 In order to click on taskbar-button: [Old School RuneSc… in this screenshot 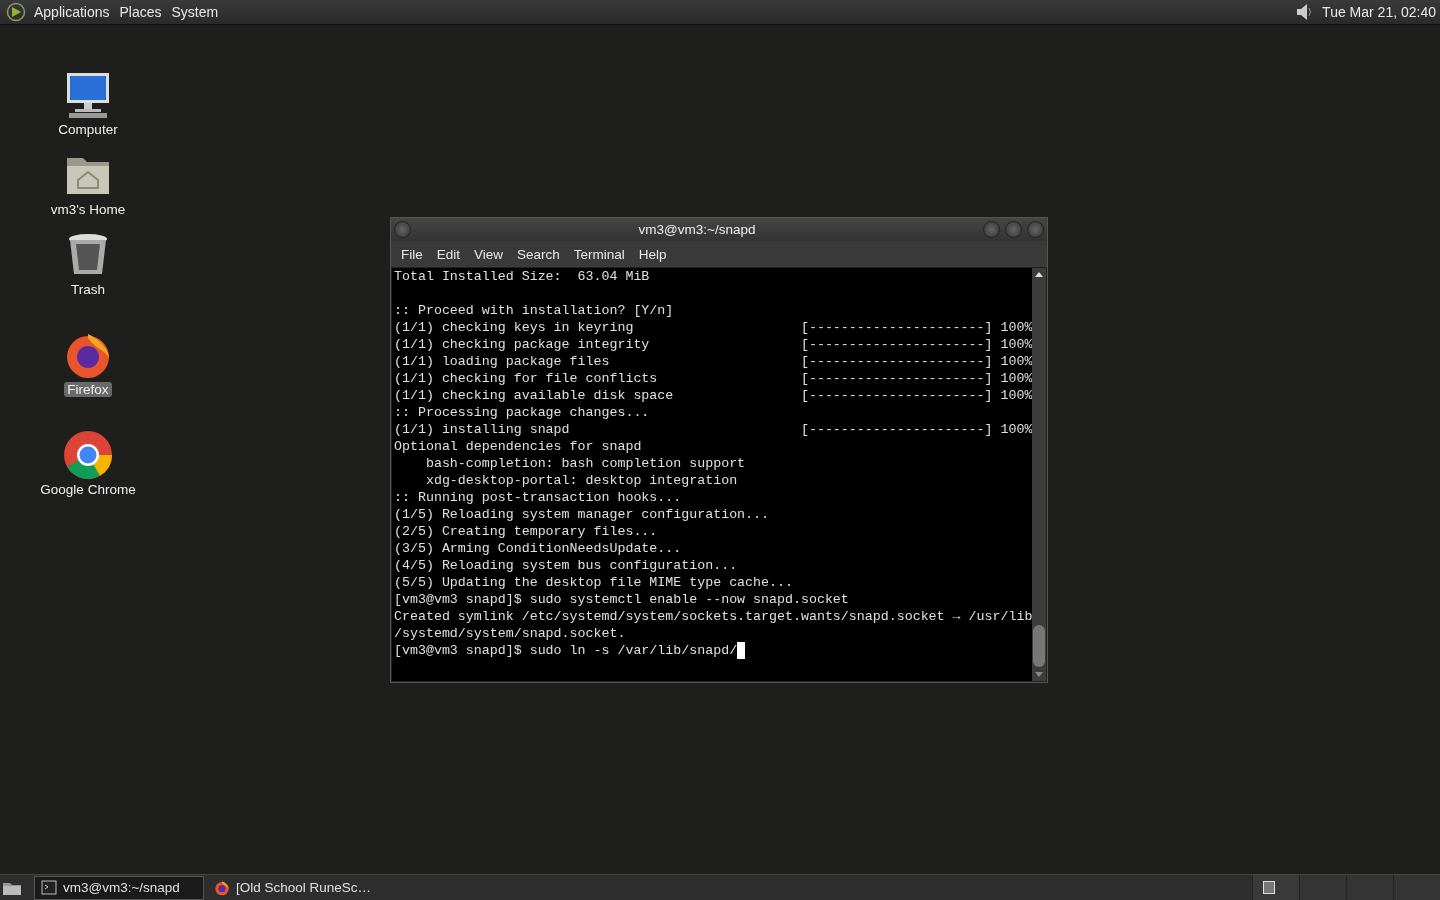, I will do `click(292, 887)`.